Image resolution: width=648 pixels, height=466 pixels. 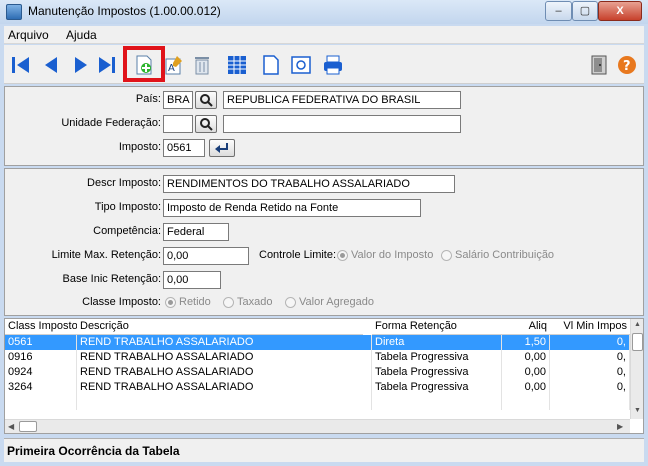 I want to click on pais-label: País:, so click(x=148, y=99).